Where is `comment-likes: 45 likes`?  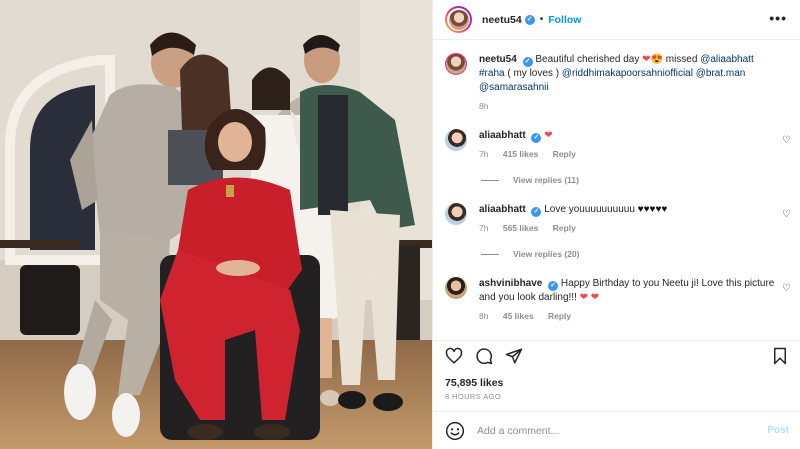 comment-likes: 45 likes is located at coordinates (518, 316).